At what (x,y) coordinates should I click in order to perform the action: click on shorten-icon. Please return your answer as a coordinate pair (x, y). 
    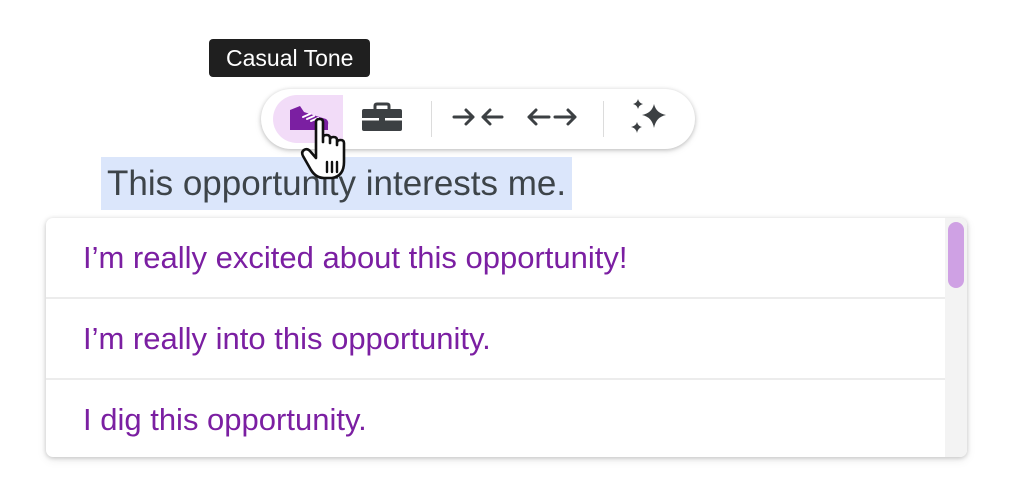
    Looking at the image, I should click on (478, 119).